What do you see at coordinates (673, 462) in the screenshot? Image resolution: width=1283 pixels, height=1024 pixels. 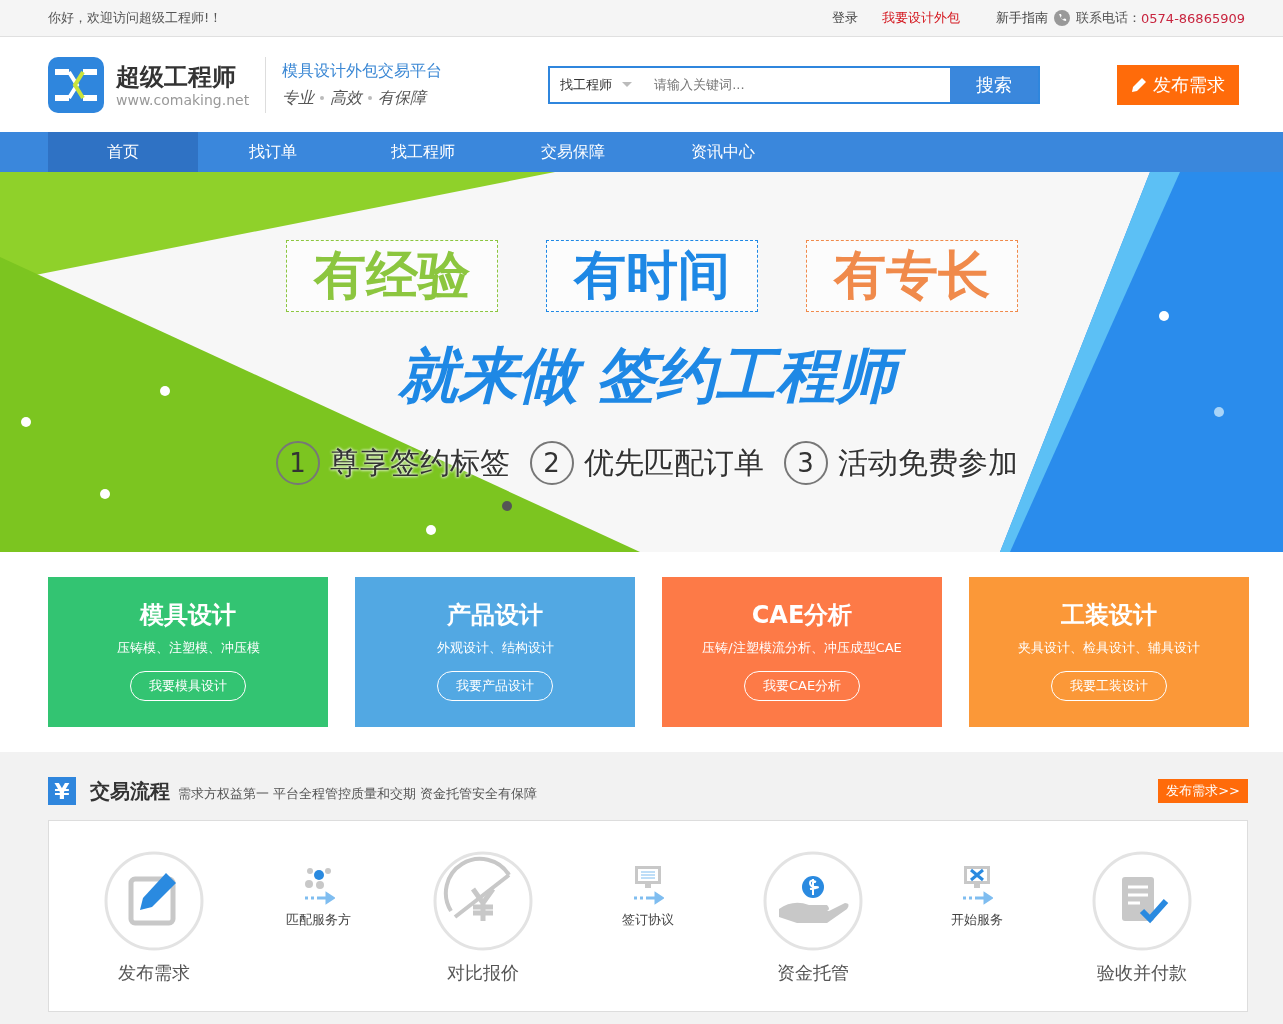 I see `benefit-text: 优先匹配订单` at bounding box center [673, 462].